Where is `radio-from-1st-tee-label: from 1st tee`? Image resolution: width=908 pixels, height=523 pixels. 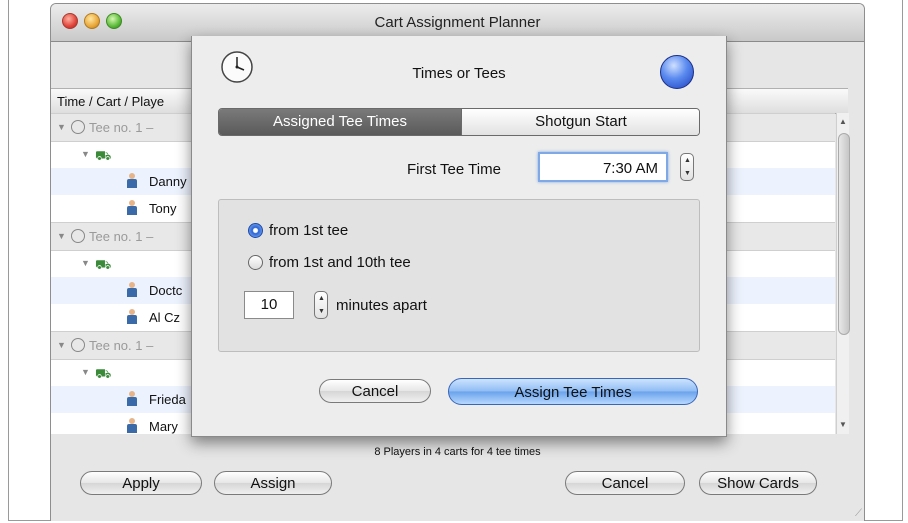
radio-from-1st-tee-label: from 1st tee is located at coordinates (308, 230).